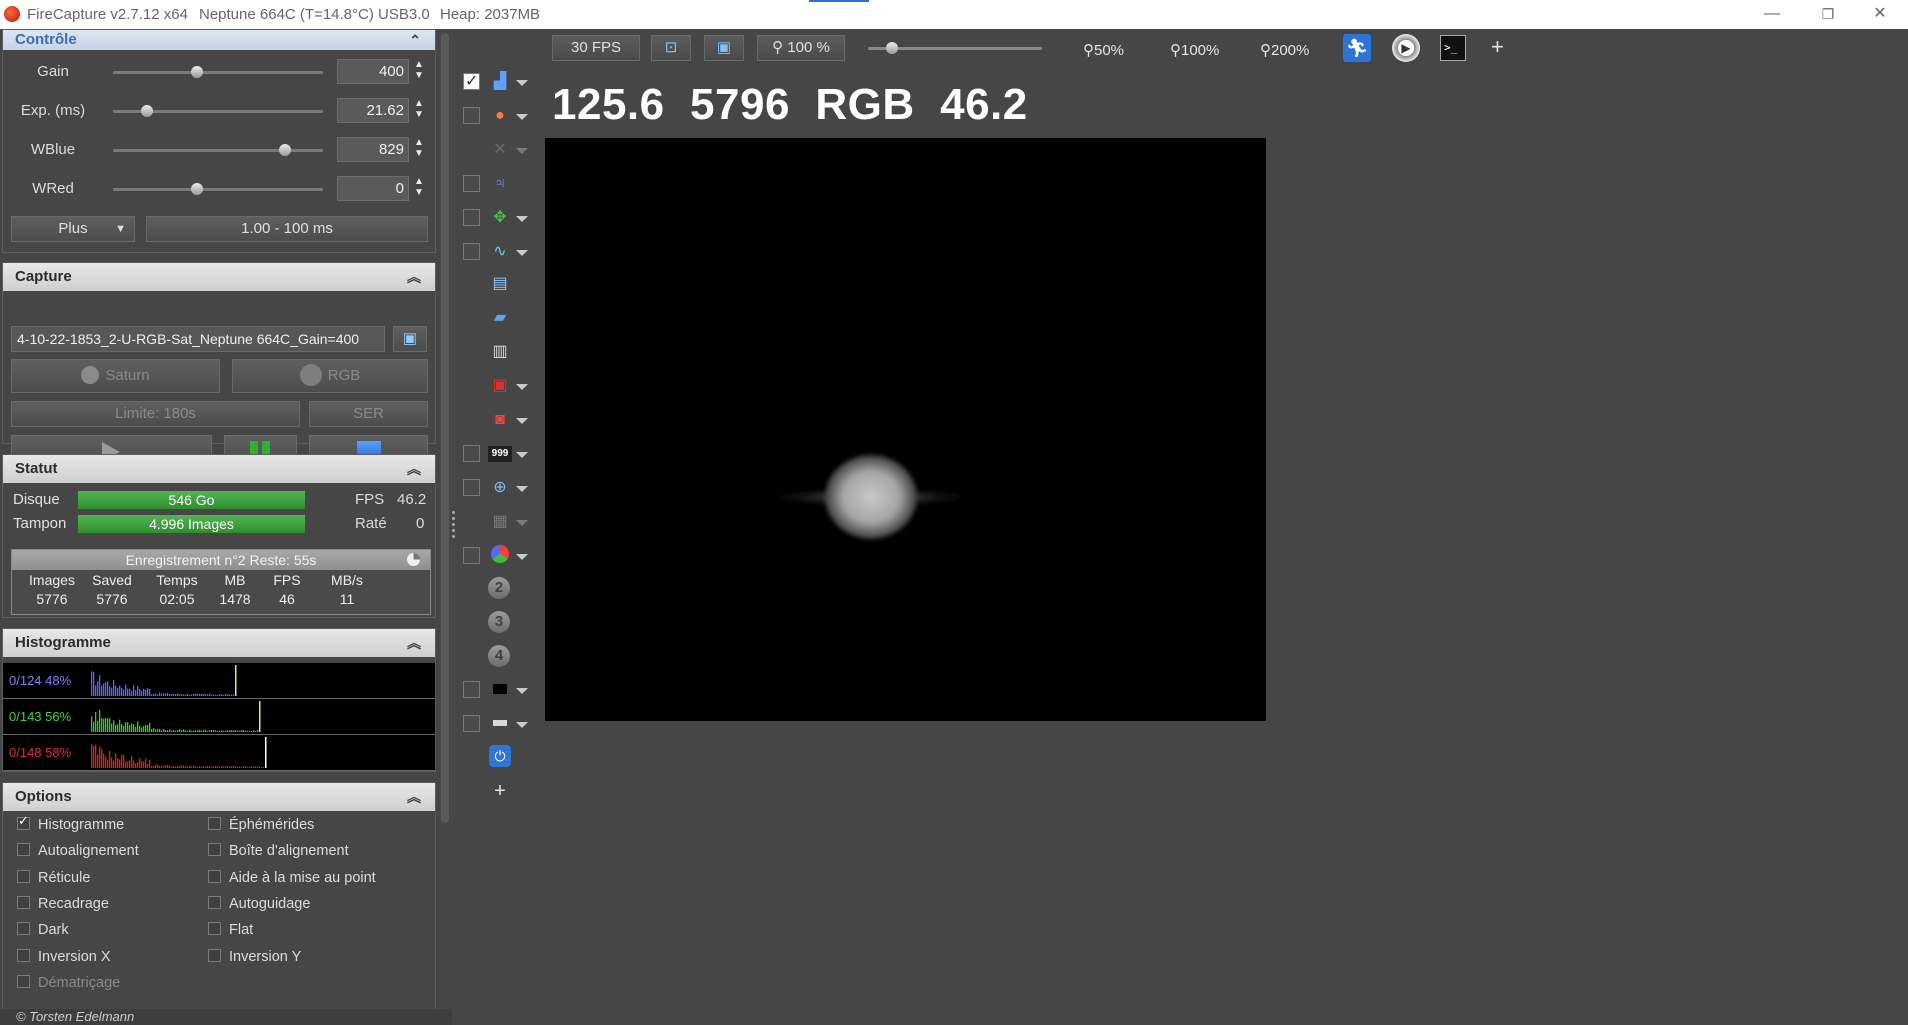 The height and width of the screenshot is (1025, 1908). I want to click on stopwatch-icon: ▶, so click(1406, 48).